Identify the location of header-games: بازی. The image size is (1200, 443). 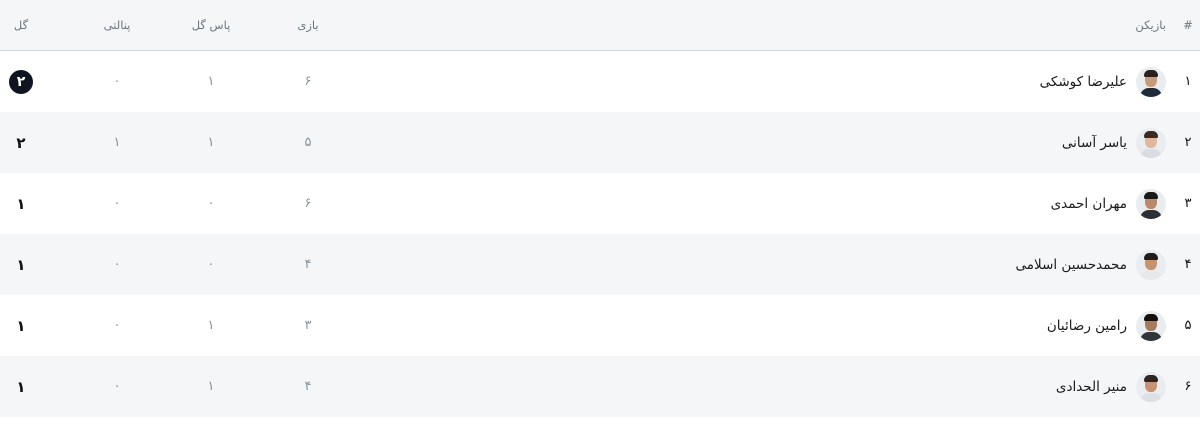
(308, 25).